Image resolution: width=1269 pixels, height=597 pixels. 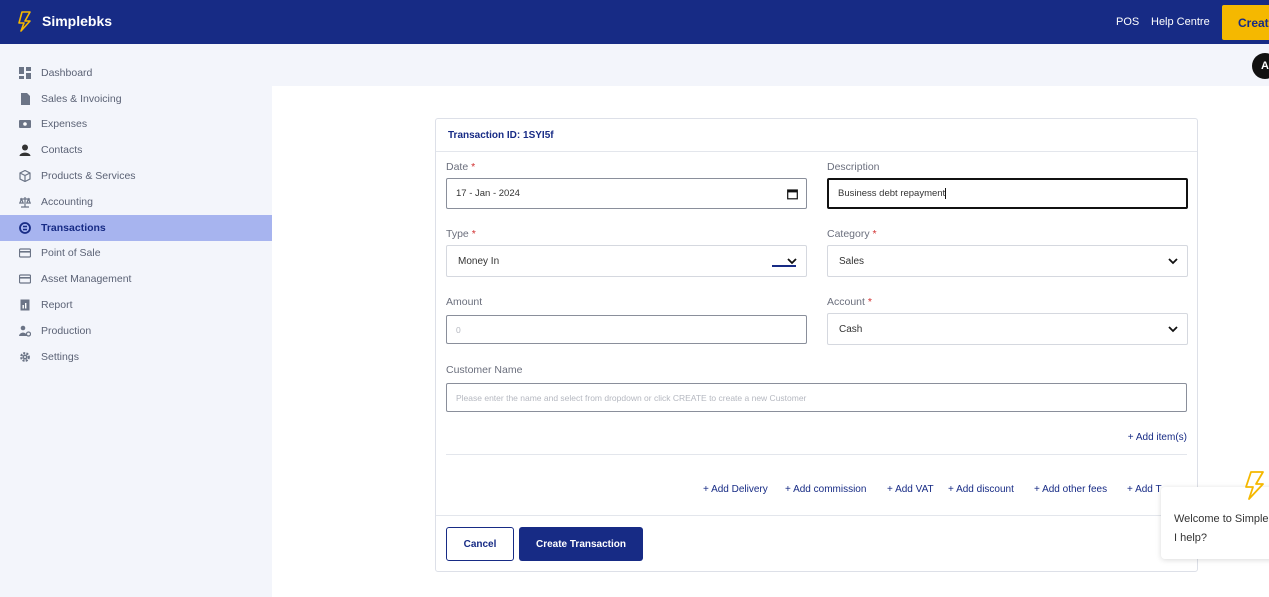 What do you see at coordinates (849, 302) in the screenshot?
I see `account-label: Account *` at bounding box center [849, 302].